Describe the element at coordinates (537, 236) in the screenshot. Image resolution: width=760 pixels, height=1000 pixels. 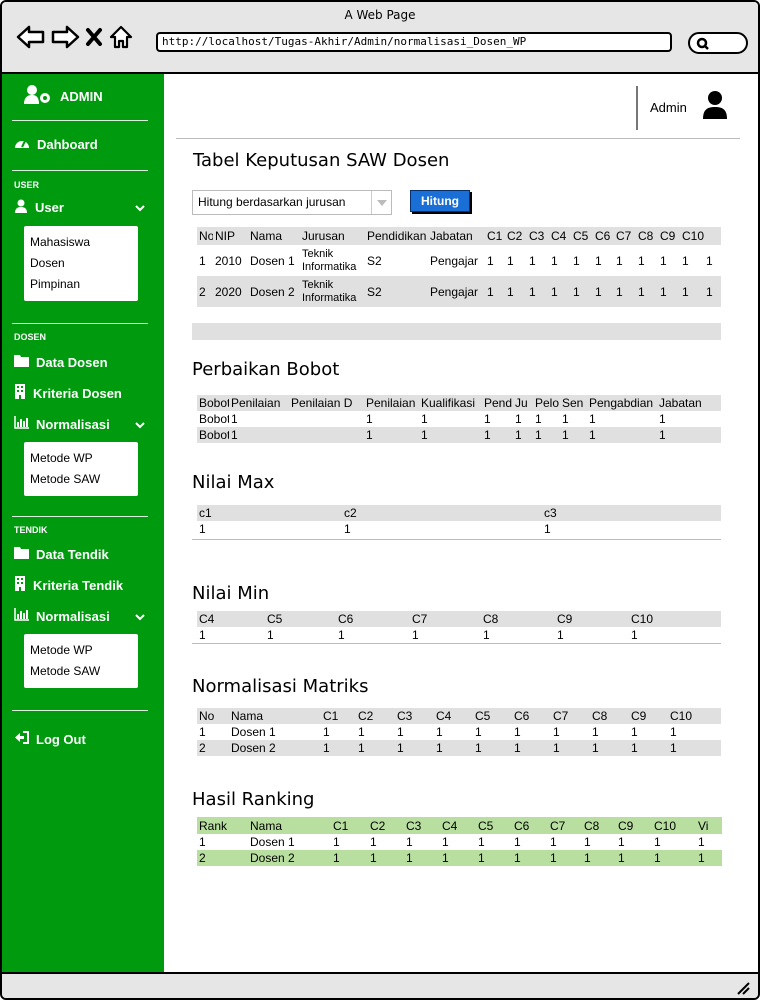
I see `column-header: C3` at that location.